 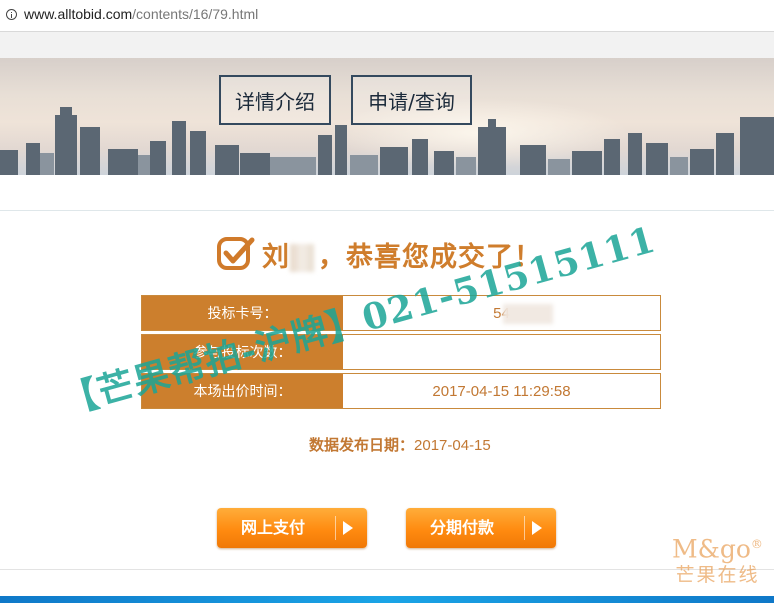 I want to click on section-divider, so click(x=387, y=210).